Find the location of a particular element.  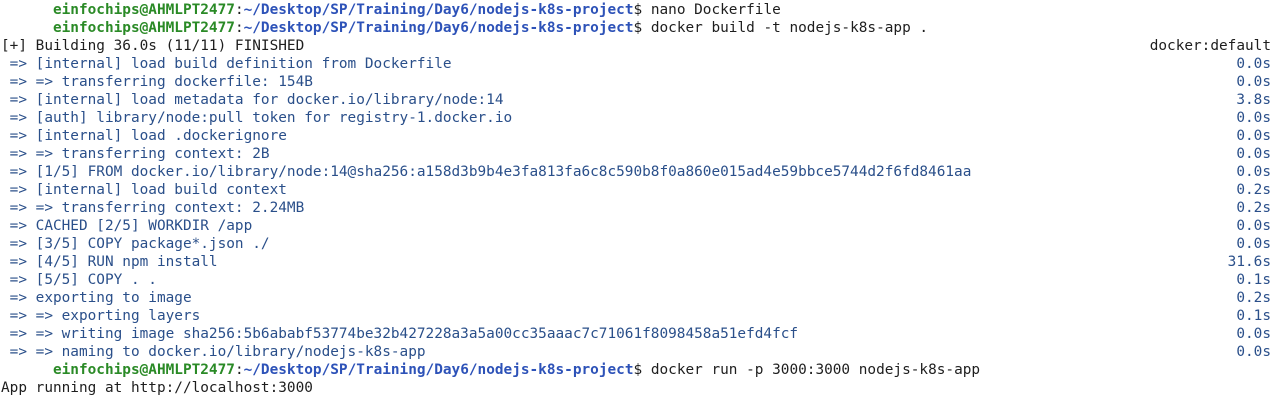

build-step: => => transferring context: 2B 0.0s is located at coordinates (636, 154).